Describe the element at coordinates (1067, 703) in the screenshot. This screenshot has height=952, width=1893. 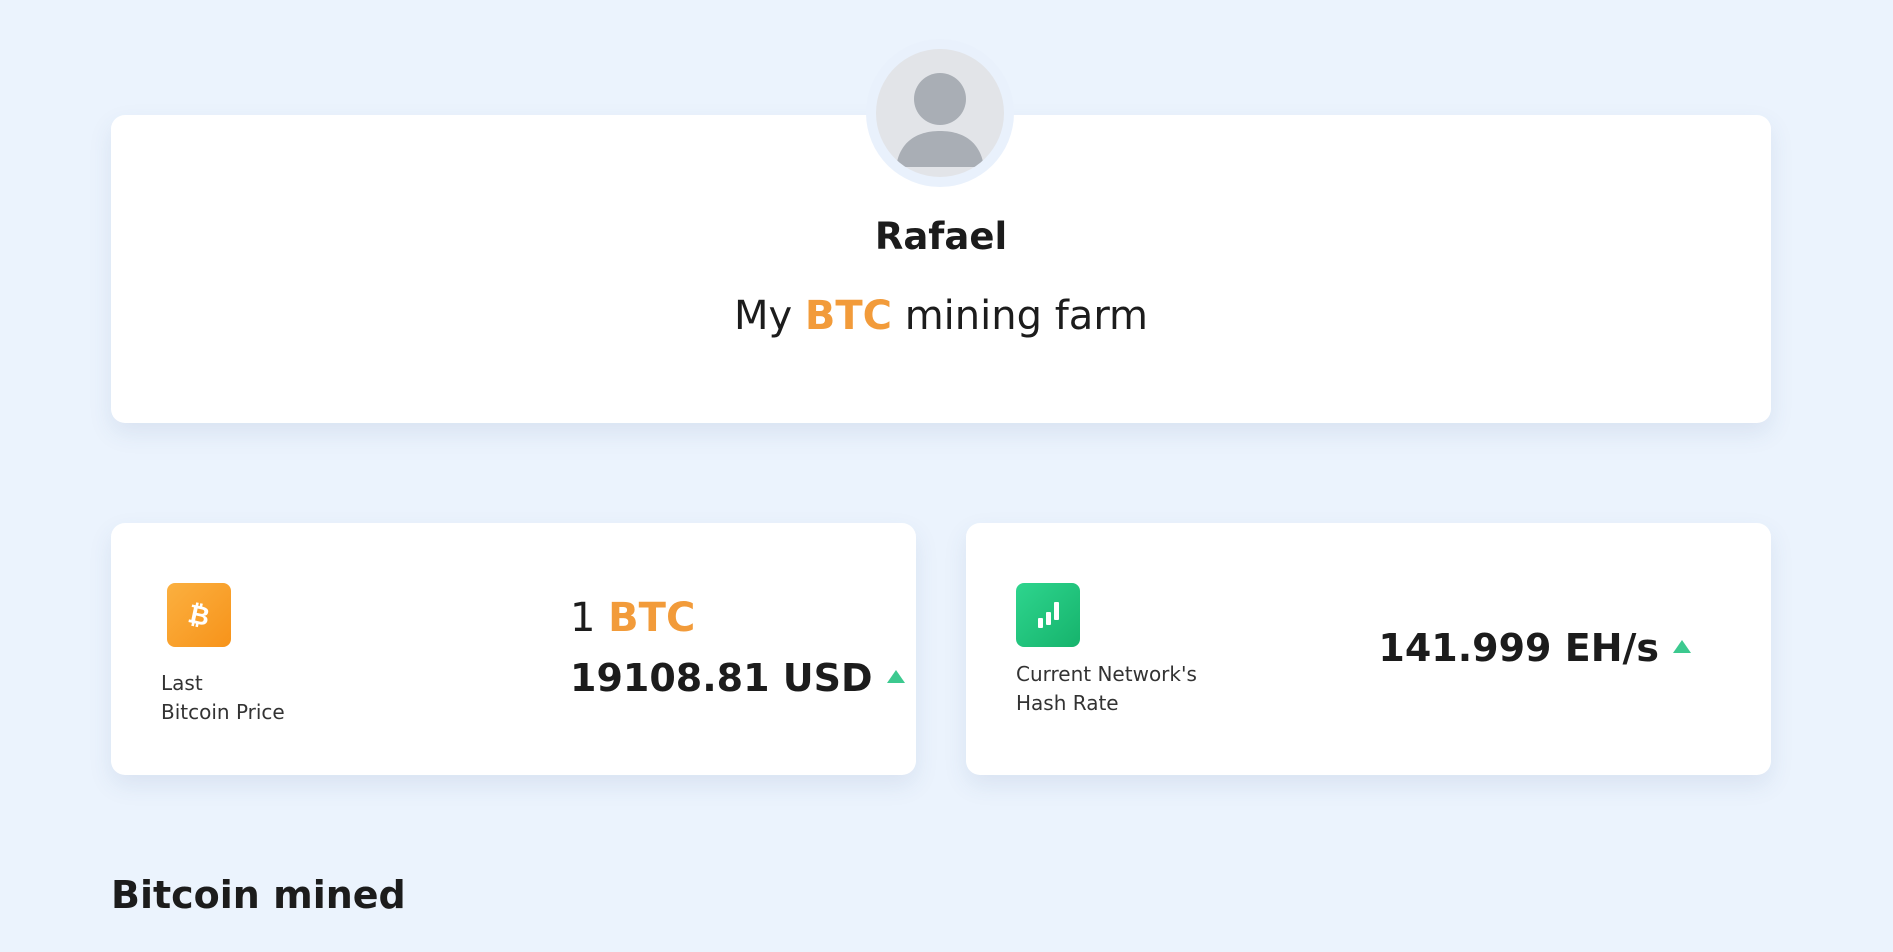
I see `label-line-2: Hash Rate` at that location.